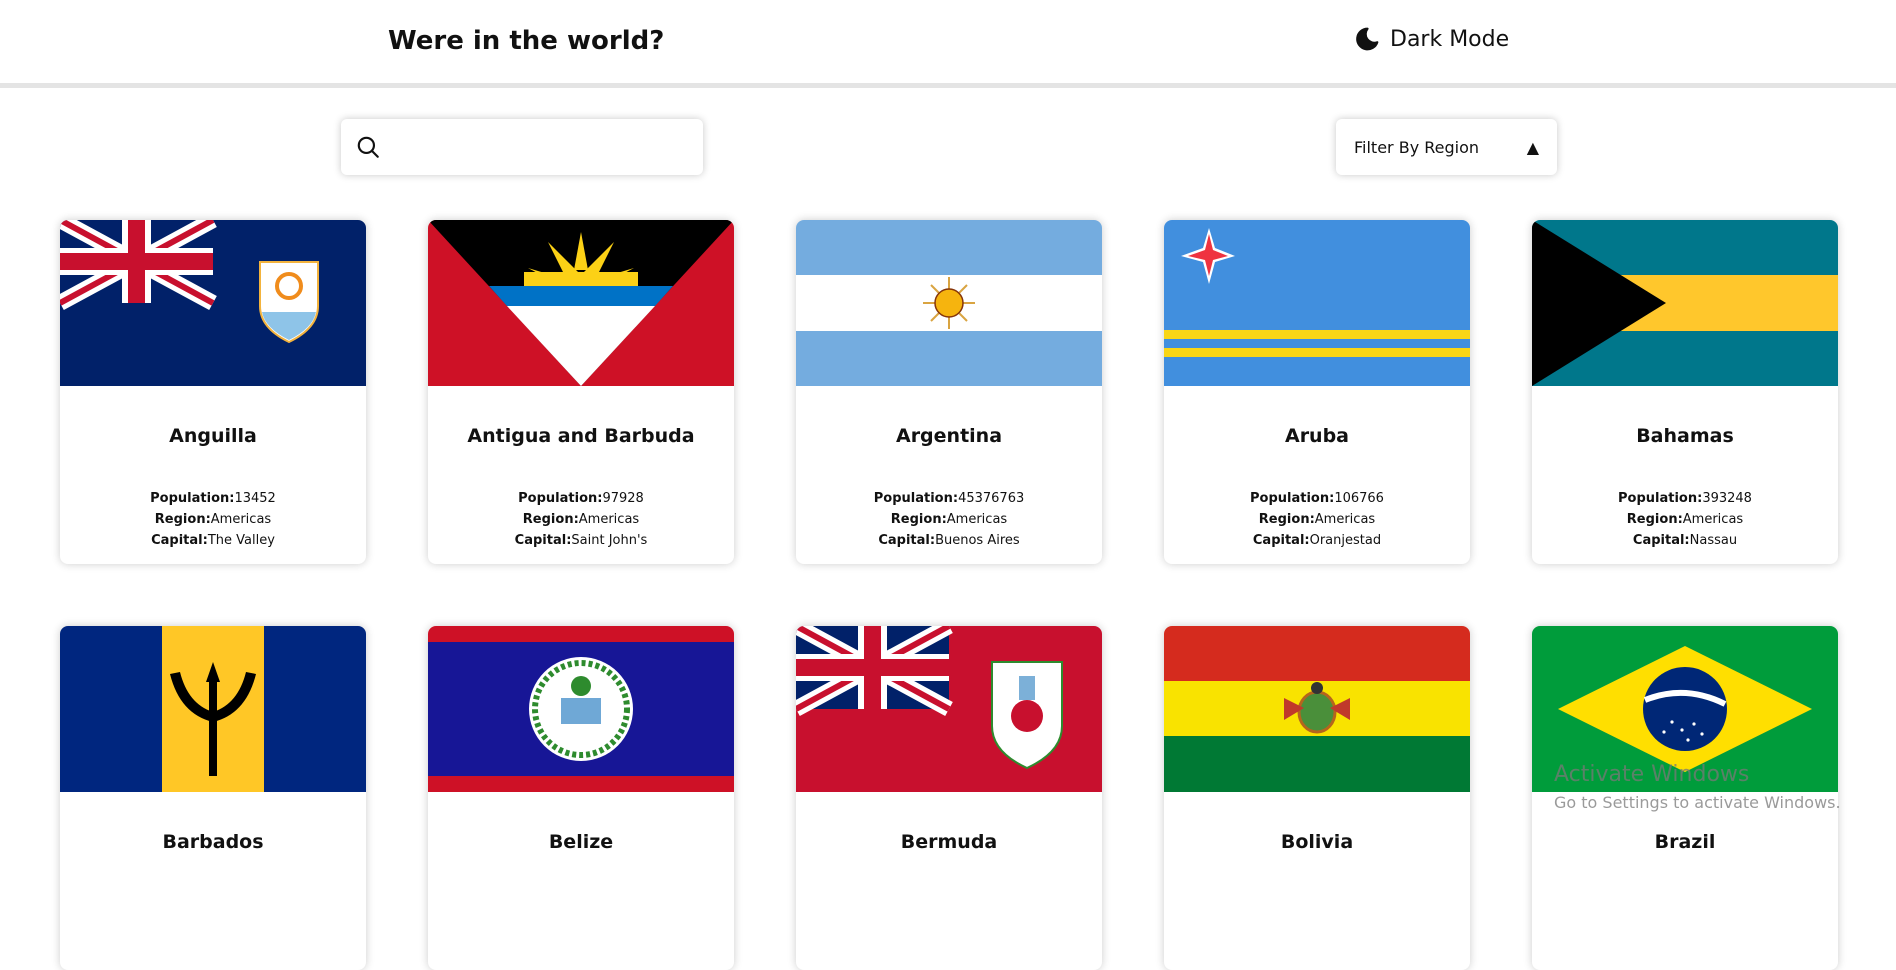 The height and width of the screenshot is (970, 1896). I want to click on capital-value: Nassau, so click(1713, 540).